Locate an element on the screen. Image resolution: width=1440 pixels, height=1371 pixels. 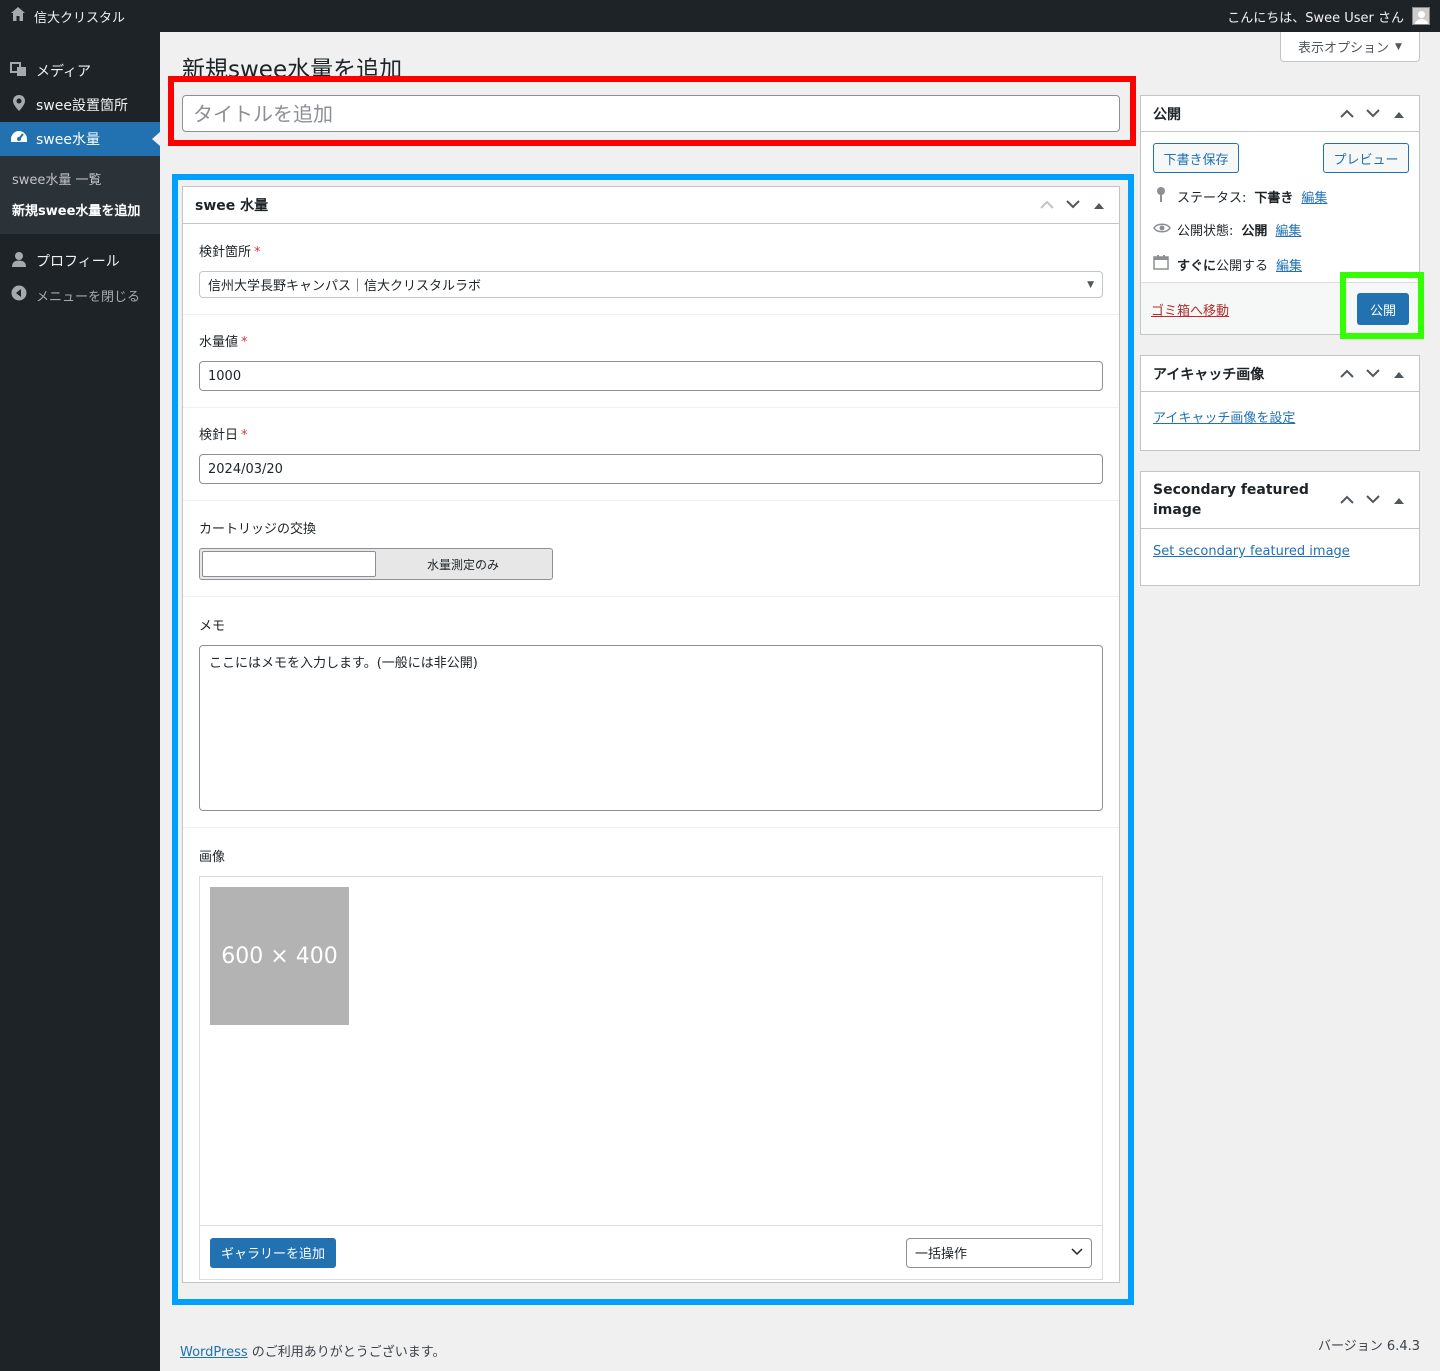
cartridge-toggle: 水量測定のみ is located at coordinates (376, 564).